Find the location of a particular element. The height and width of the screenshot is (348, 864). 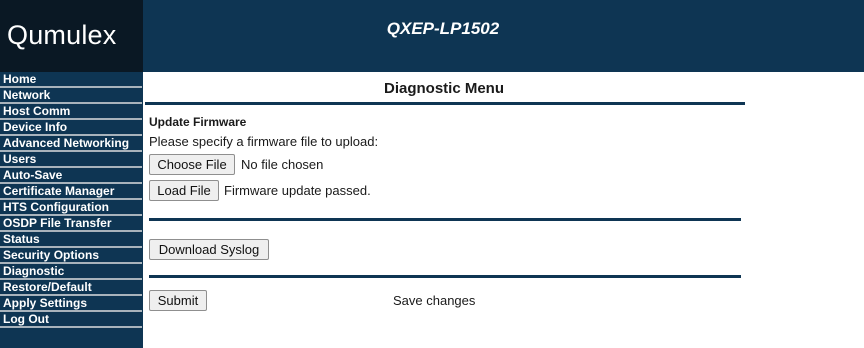

sidebar-item-hts-configuration: HTS Configuration is located at coordinates (71, 208).